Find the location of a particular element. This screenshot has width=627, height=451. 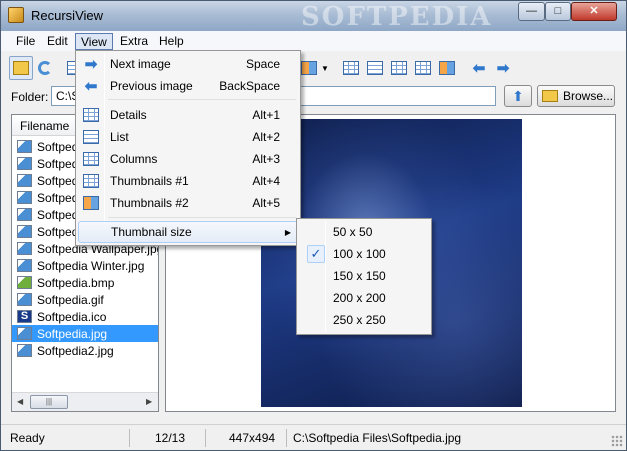

file-list-item: Softpedia Winter.jpg is located at coordinates (85, 265).